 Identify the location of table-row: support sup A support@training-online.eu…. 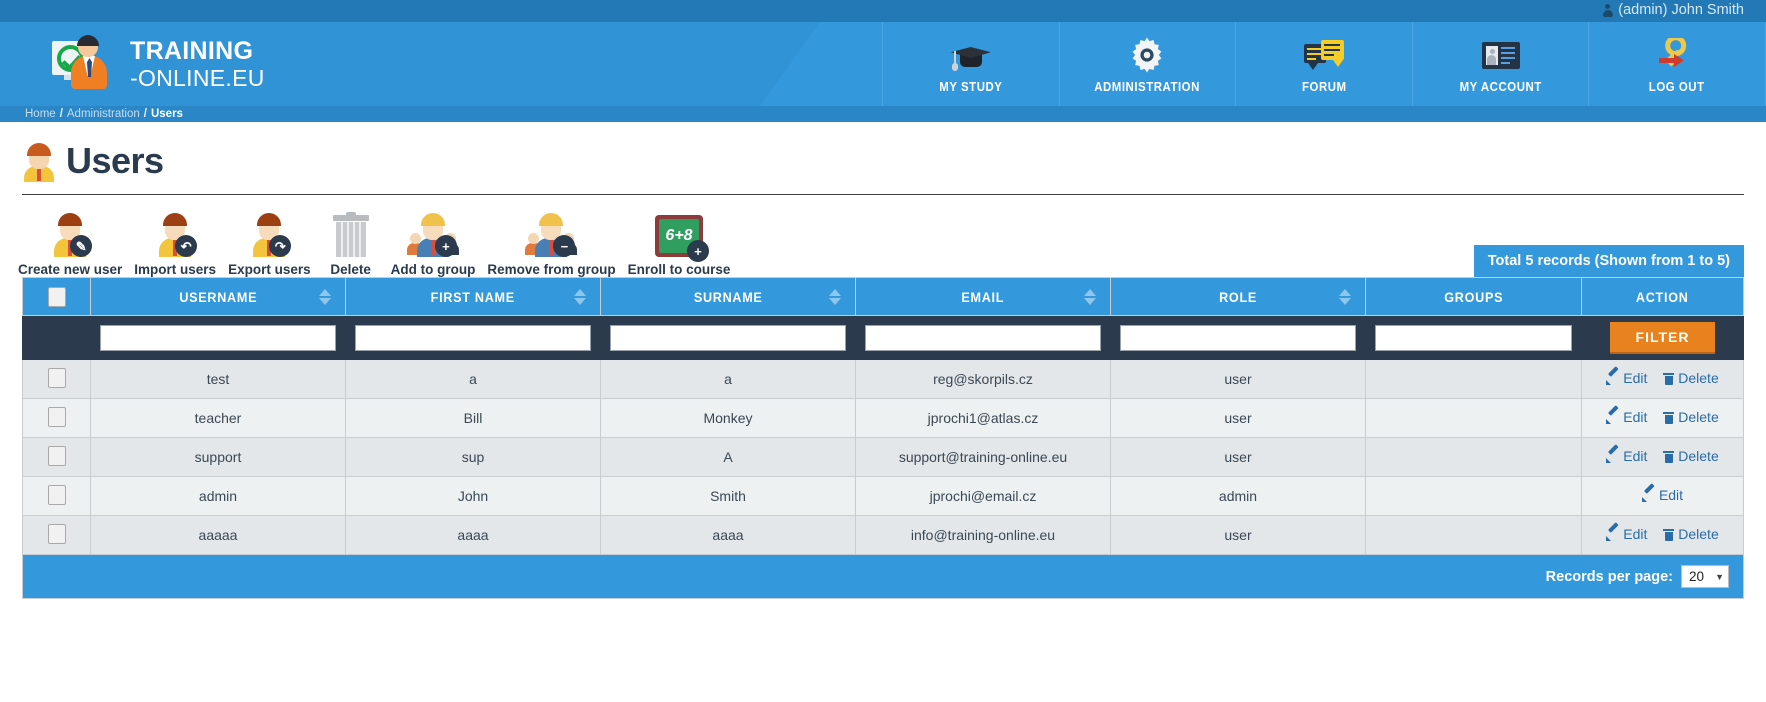
(883, 457).